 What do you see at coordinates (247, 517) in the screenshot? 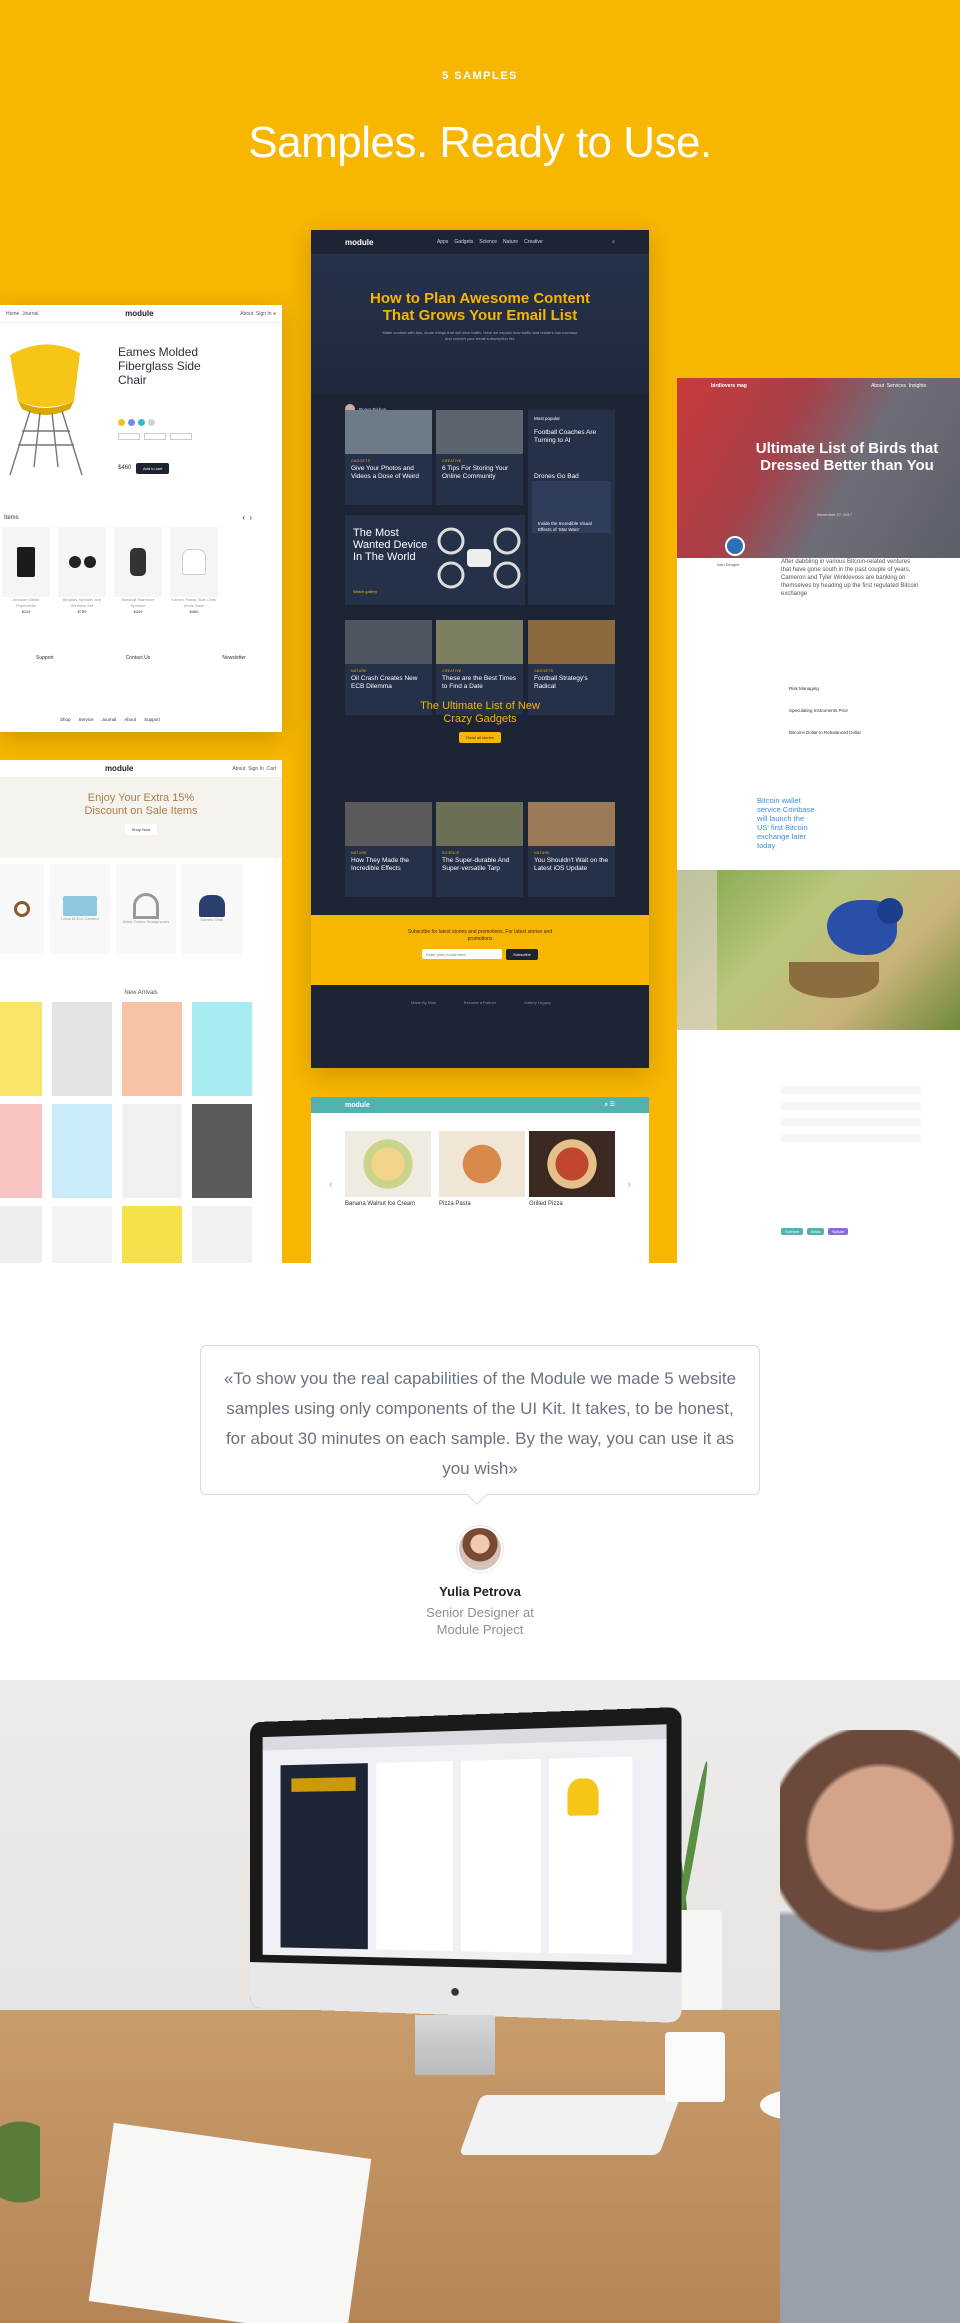
I see `carousel-arrows: ‹ ›` at bounding box center [247, 517].